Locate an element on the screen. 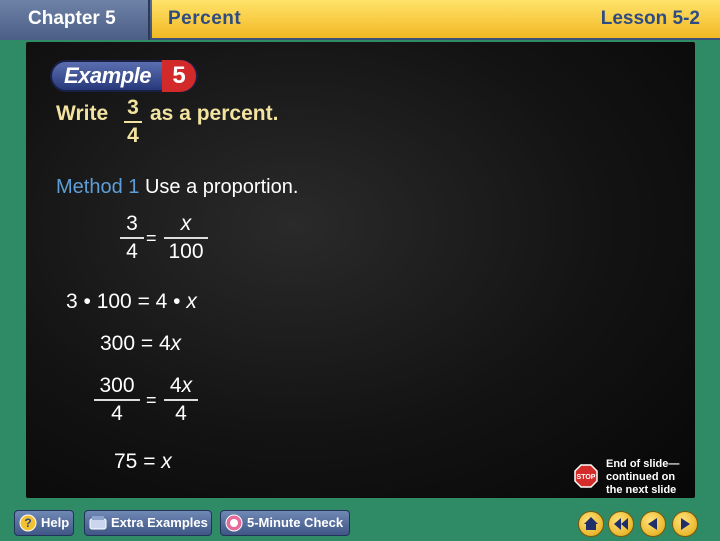  next-slide-nav-button is located at coordinates (685, 524).